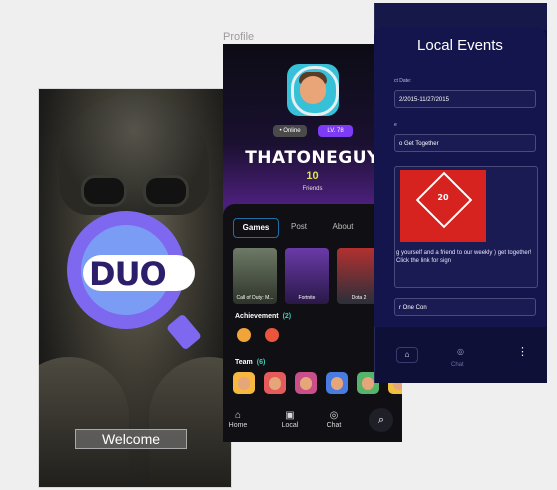 Image resolution: width=557 pixels, height=490 pixels. I want to click on team-count: (6), so click(261, 362).